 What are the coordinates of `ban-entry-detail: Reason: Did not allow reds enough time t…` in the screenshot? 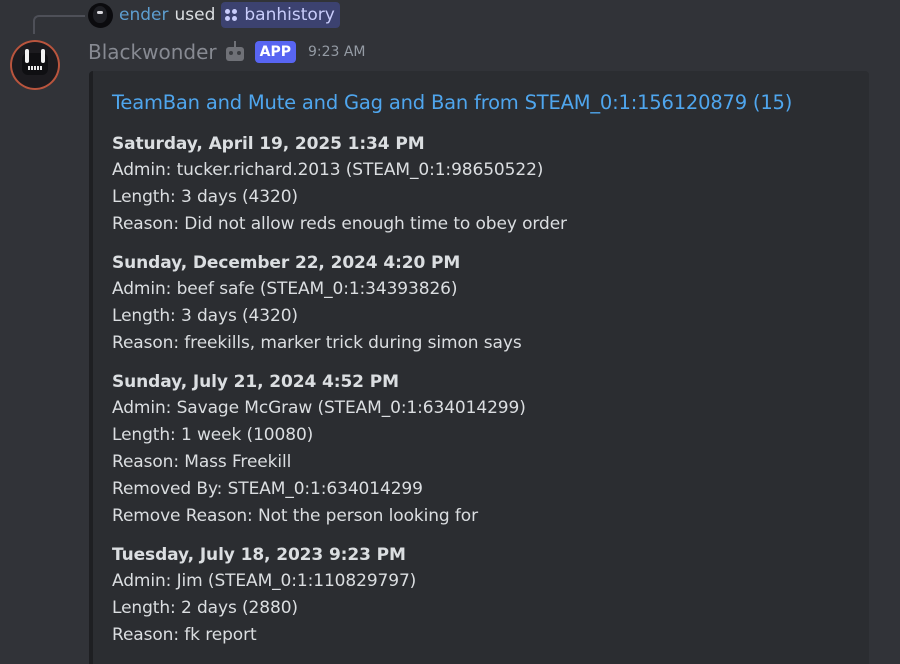 It's located at (339, 224).